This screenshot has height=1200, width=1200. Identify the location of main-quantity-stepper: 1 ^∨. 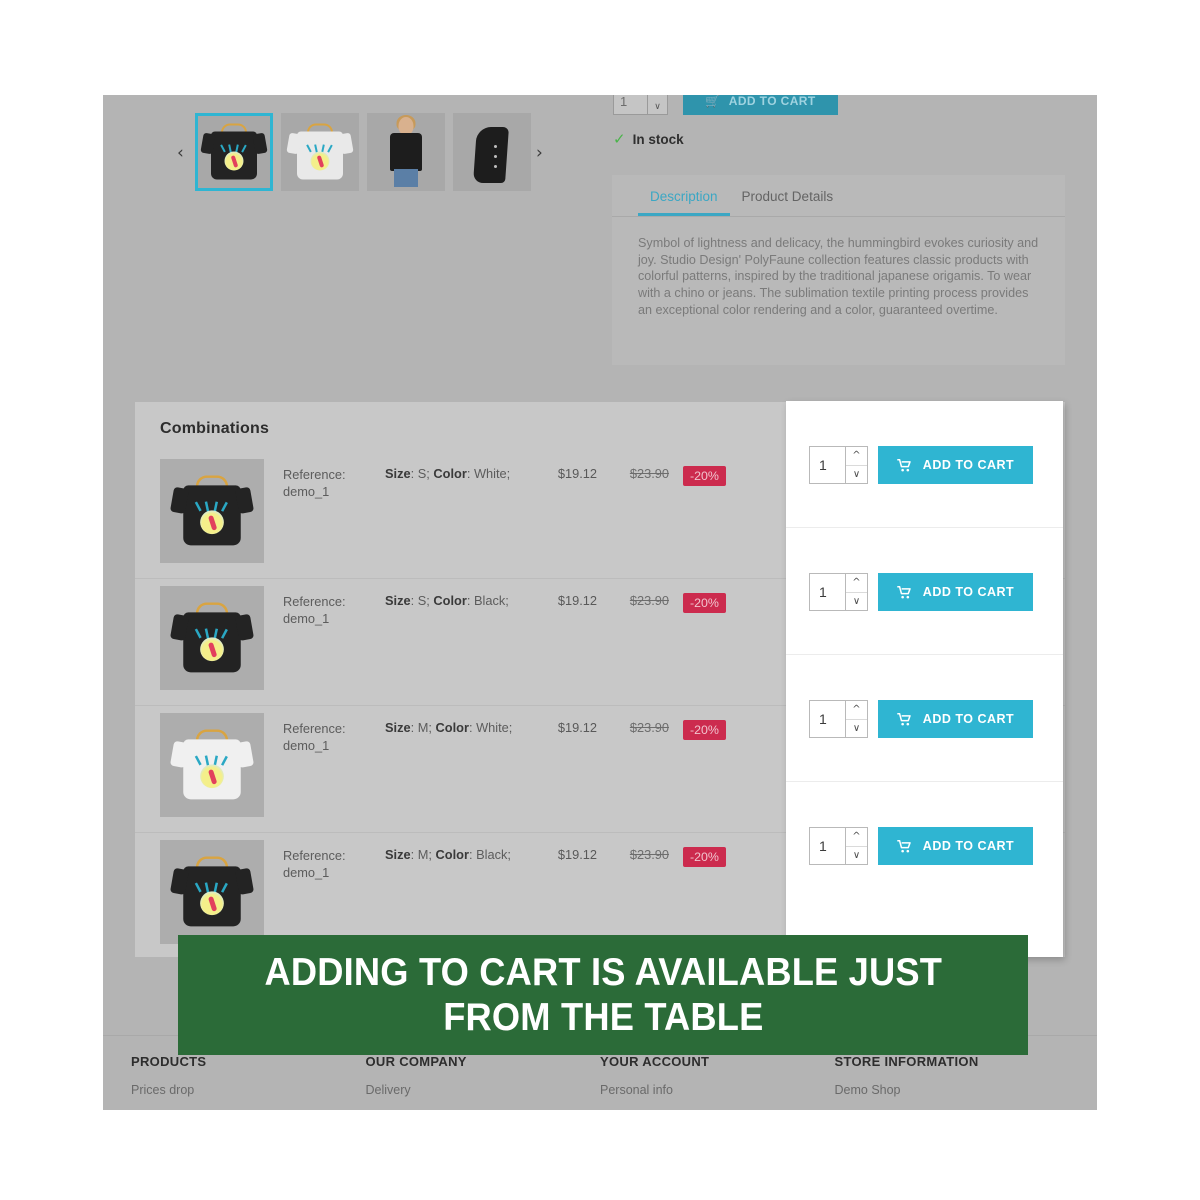
(640, 105).